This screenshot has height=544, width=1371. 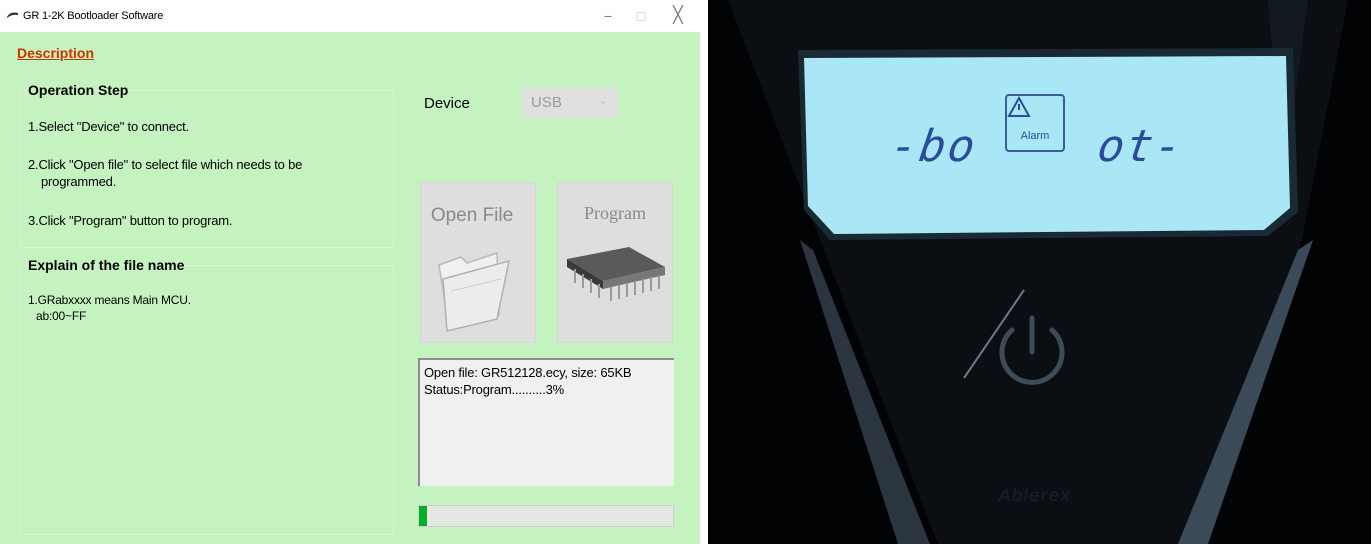 I want to click on lcd-text-right: ot-, so click(x=1141, y=146).